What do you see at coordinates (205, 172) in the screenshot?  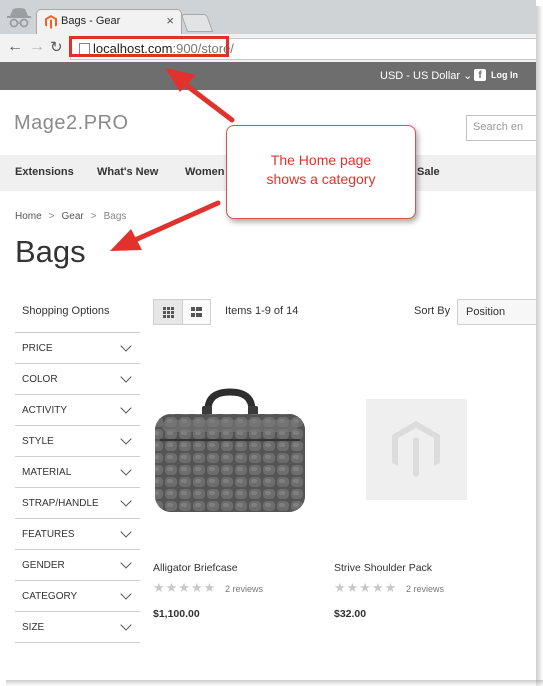 I see `menu-item-women: Women` at bounding box center [205, 172].